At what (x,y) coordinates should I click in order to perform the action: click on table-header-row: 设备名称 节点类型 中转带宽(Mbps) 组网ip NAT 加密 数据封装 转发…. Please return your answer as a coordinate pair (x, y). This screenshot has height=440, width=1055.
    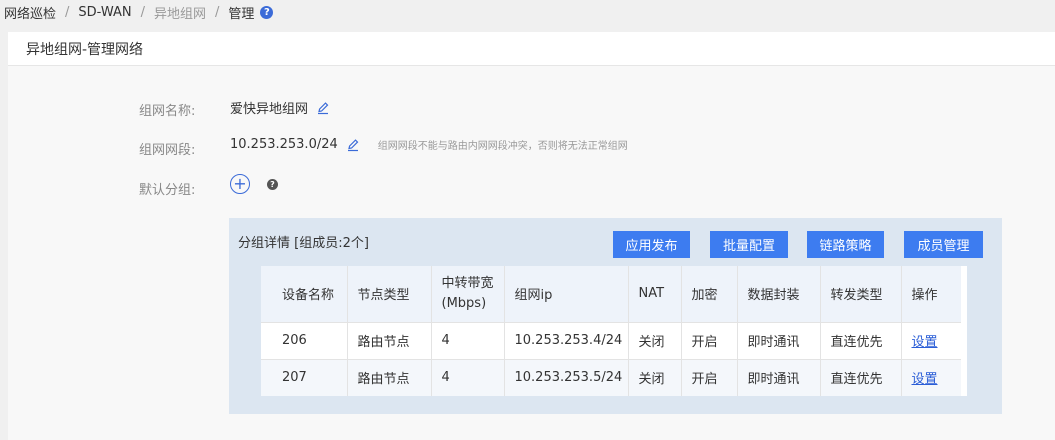
    Looking at the image, I should click on (611, 294).